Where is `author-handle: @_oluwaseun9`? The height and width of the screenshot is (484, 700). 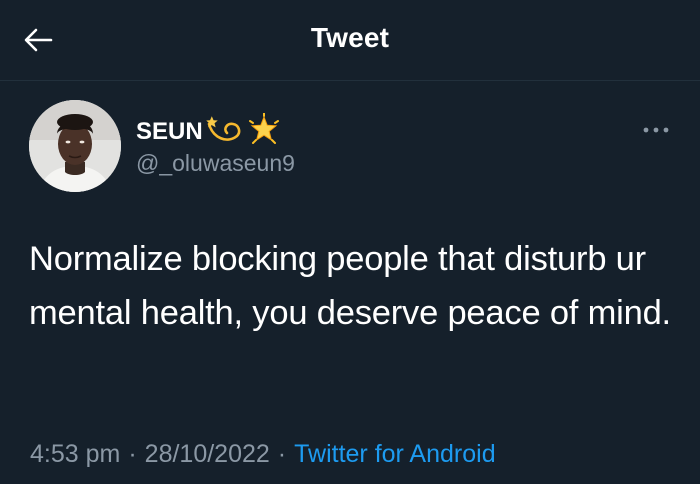 author-handle: @_oluwaseun9 is located at coordinates (215, 163).